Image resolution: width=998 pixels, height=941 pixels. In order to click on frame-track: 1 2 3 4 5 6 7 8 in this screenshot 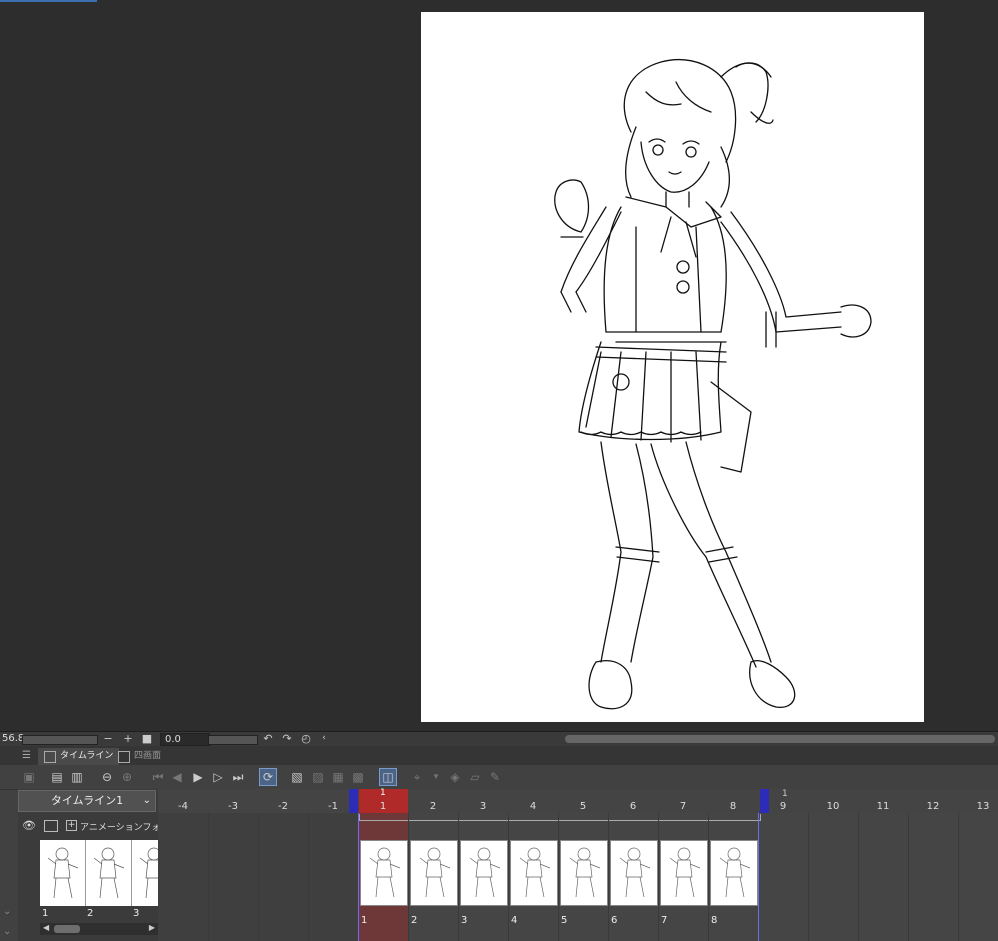, I will do `click(578, 877)`.